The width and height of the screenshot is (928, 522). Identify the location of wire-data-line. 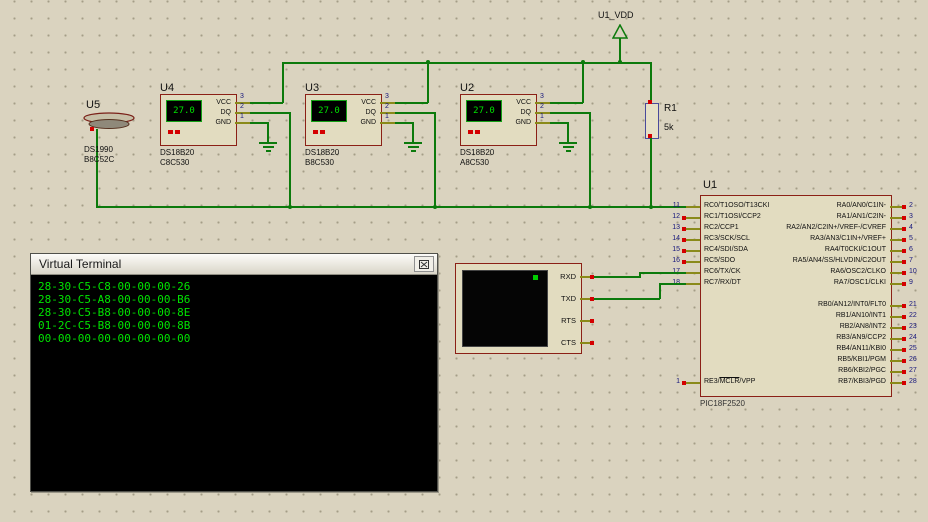
(391, 207).